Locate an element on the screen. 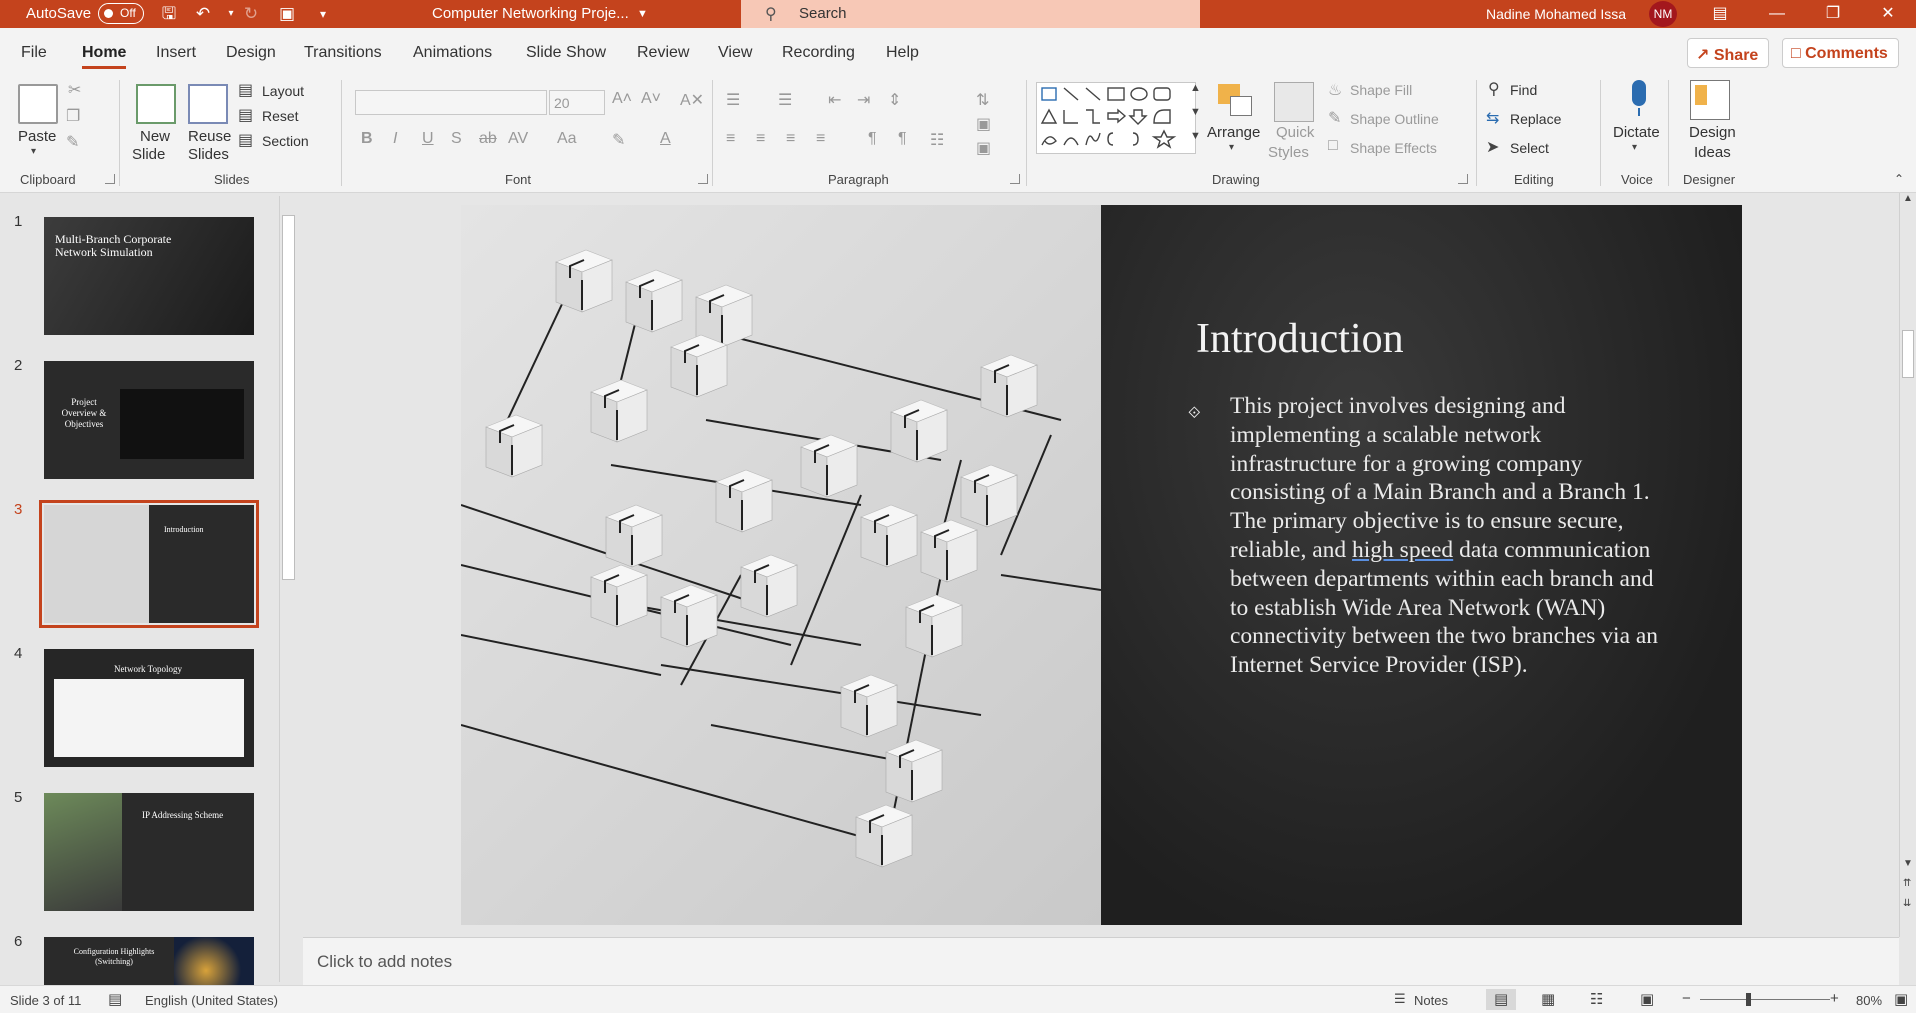 The image size is (1916, 1013). shape-effects-icon: □ is located at coordinates (1333, 146).